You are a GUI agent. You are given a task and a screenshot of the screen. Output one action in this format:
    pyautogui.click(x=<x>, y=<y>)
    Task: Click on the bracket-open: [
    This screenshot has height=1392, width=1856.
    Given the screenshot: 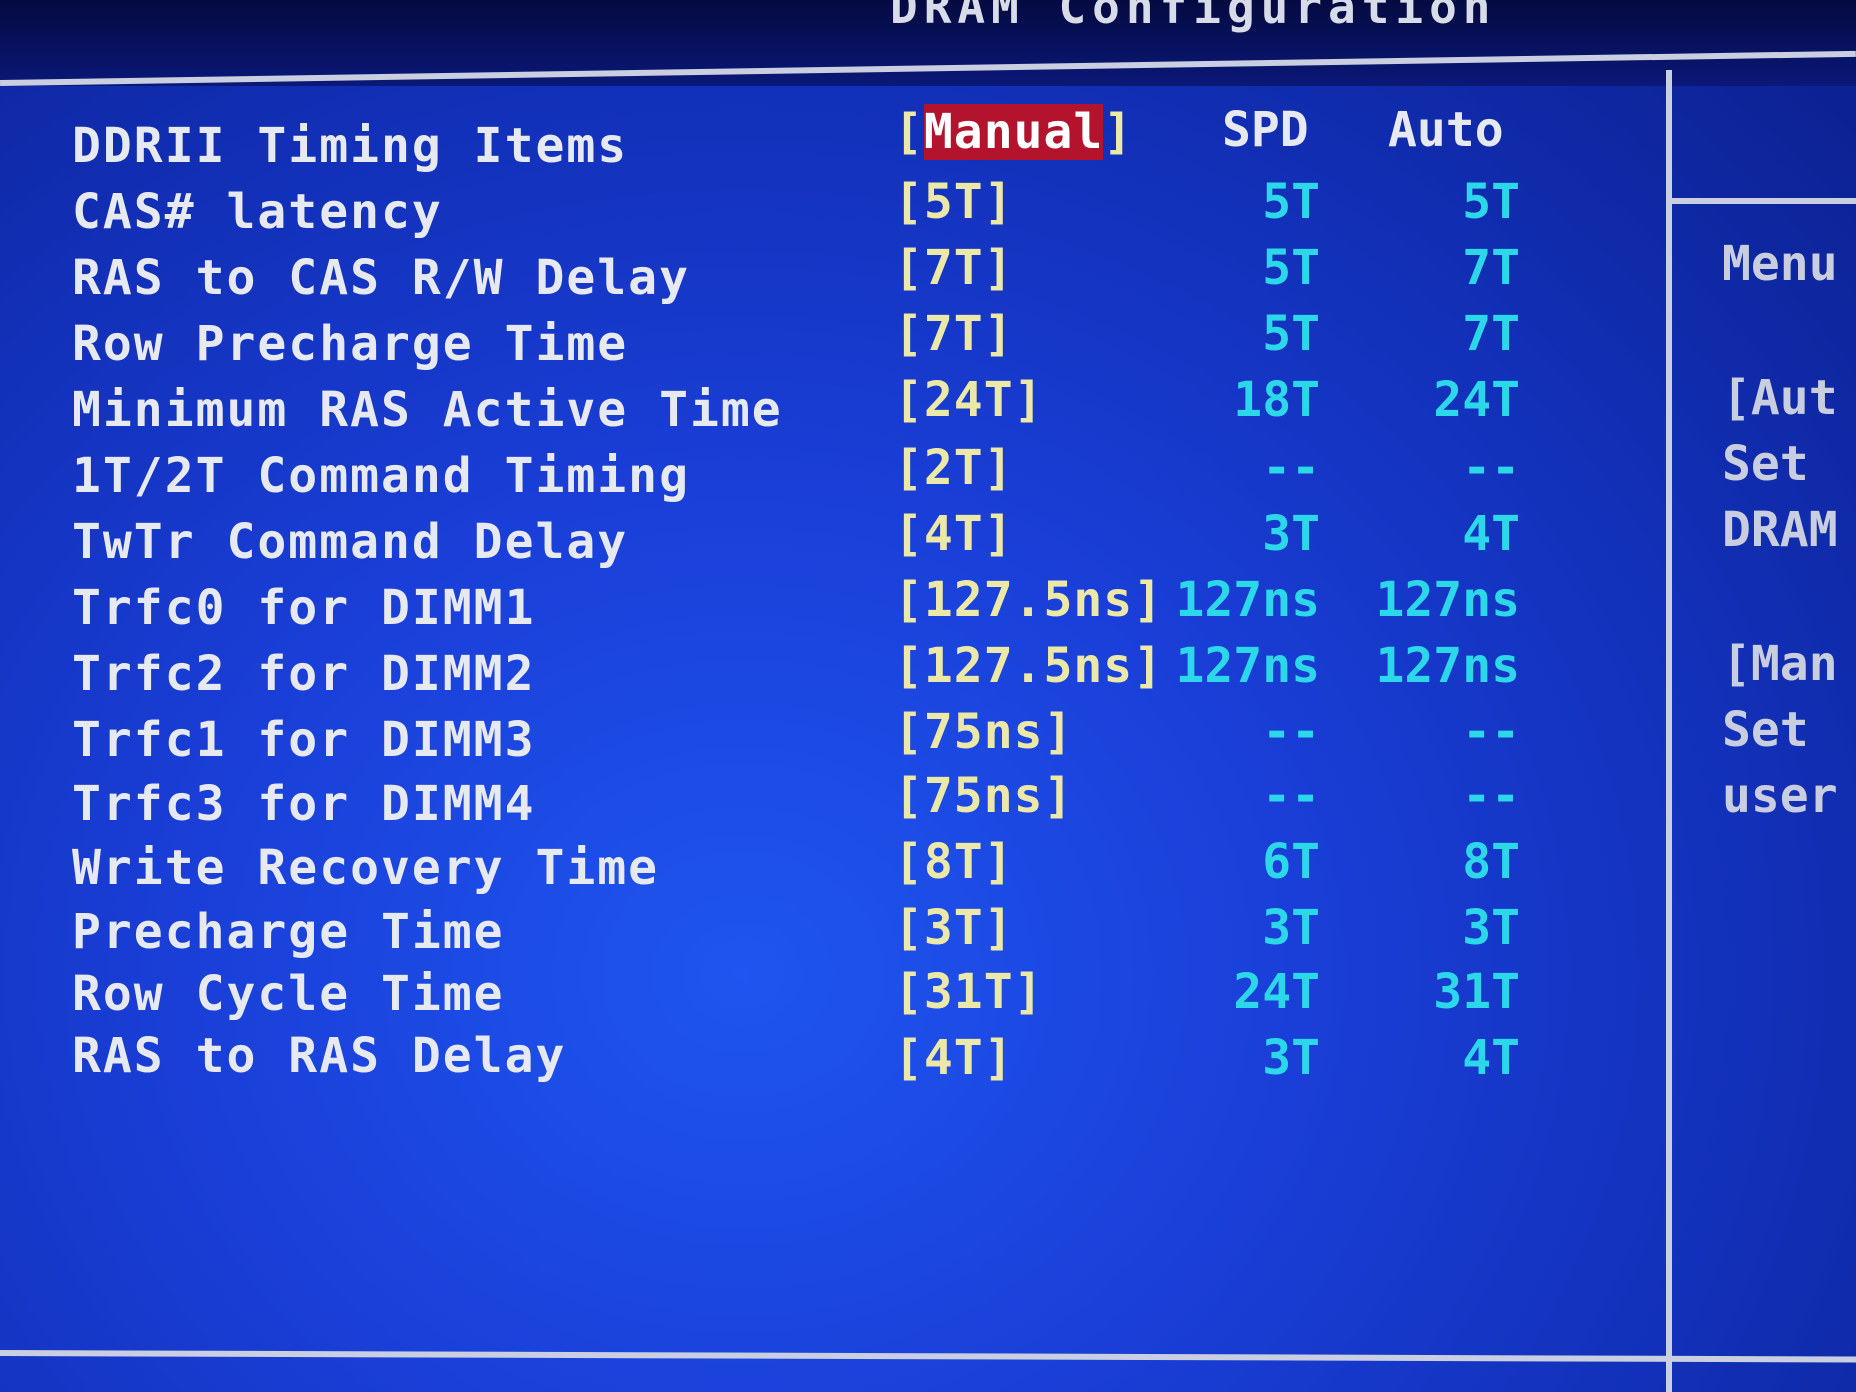 What is the action you would take?
    pyautogui.click(x=909, y=132)
    